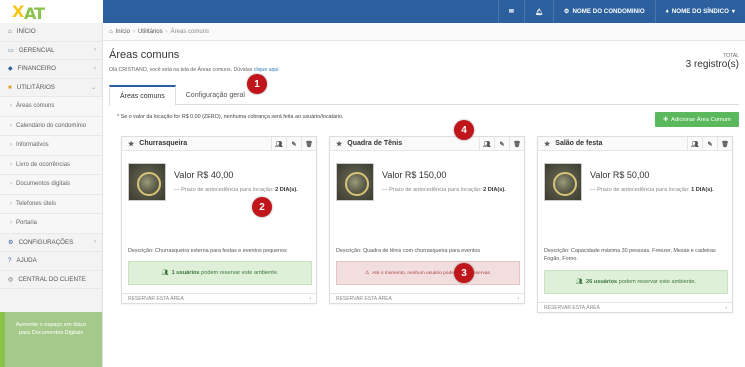 This screenshot has width=745, height=367. I want to click on notifications-button: 🔔︎, so click(538, 11).